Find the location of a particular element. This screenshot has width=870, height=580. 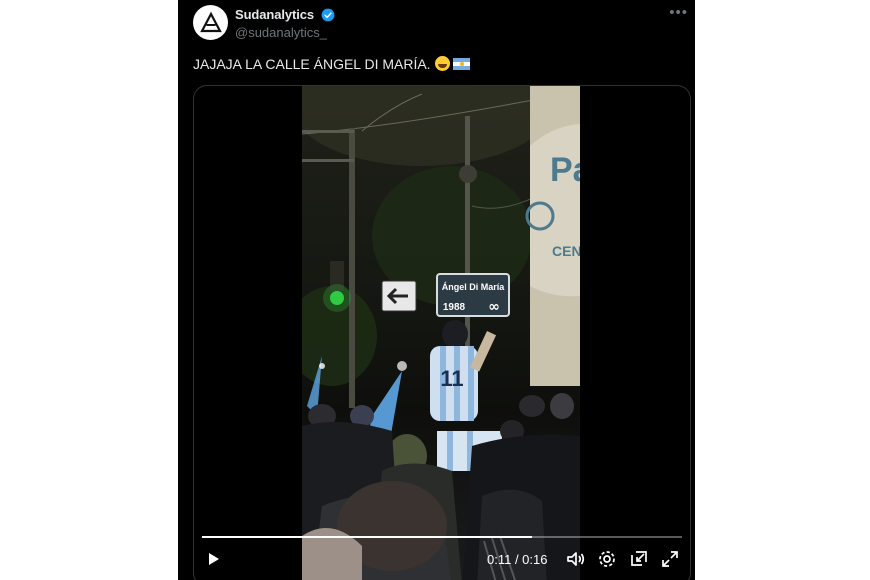

tweet-text: JAJAJA LA CALLE ÁNGEL DI MARÍA. is located at coordinates (331, 64).